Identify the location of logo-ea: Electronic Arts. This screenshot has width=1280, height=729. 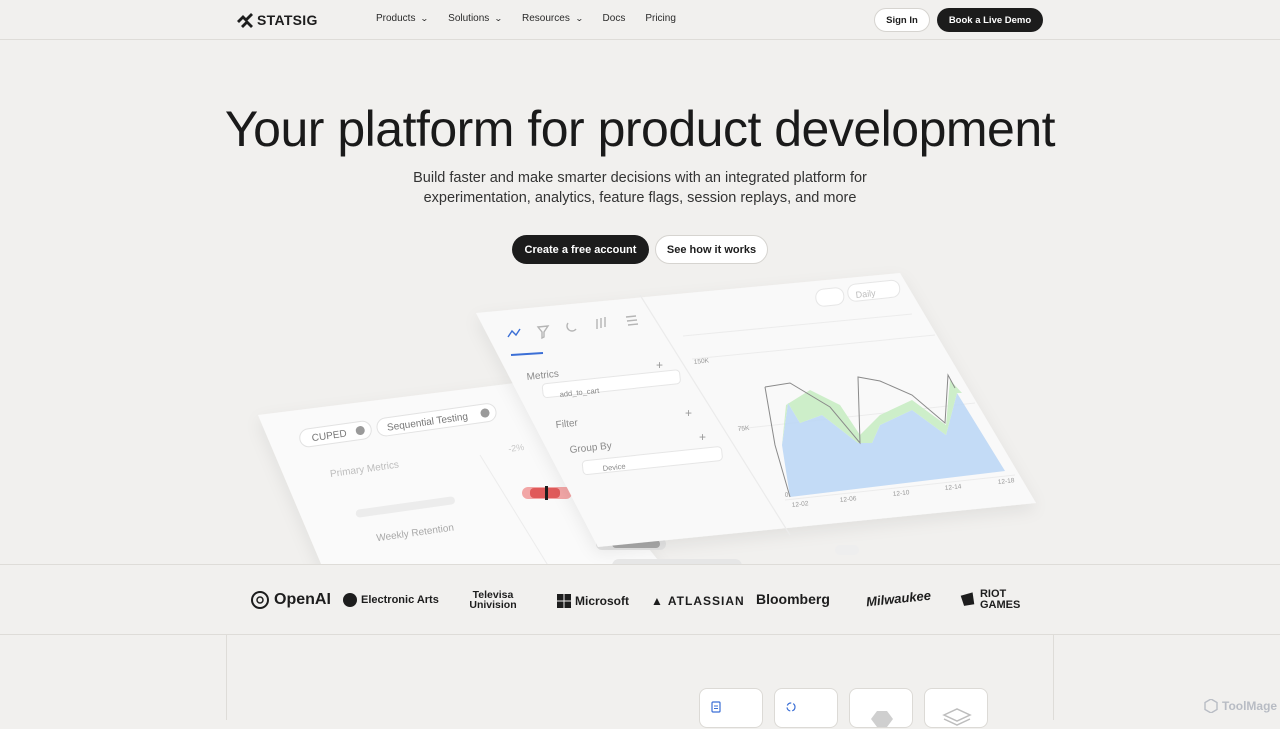
(391, 600).